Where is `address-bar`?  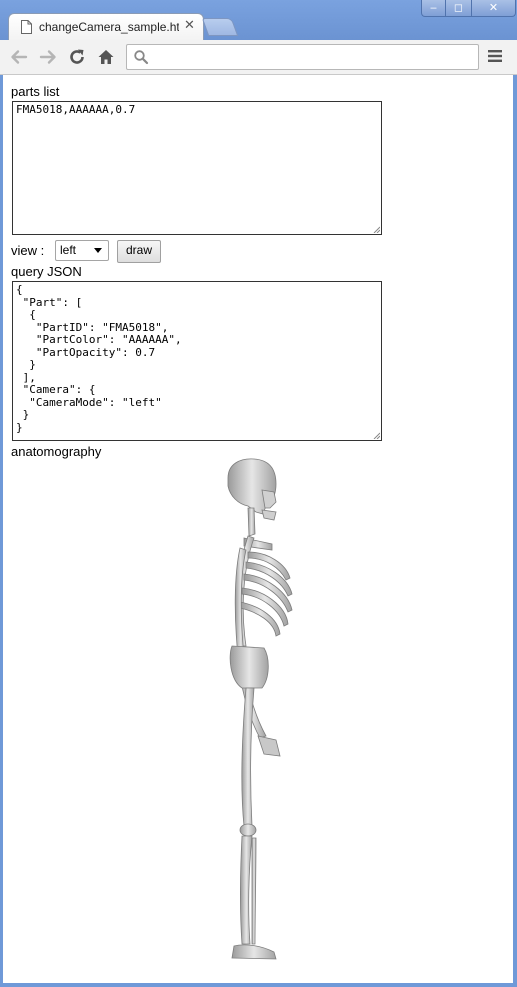 address-bar is located at coordinates (302, 57).